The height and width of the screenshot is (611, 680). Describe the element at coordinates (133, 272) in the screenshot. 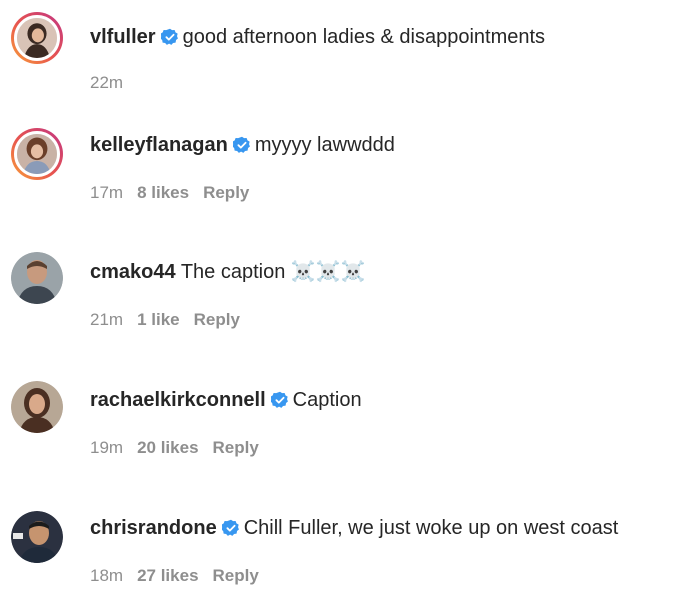

I see `username: cmako44` at that location.